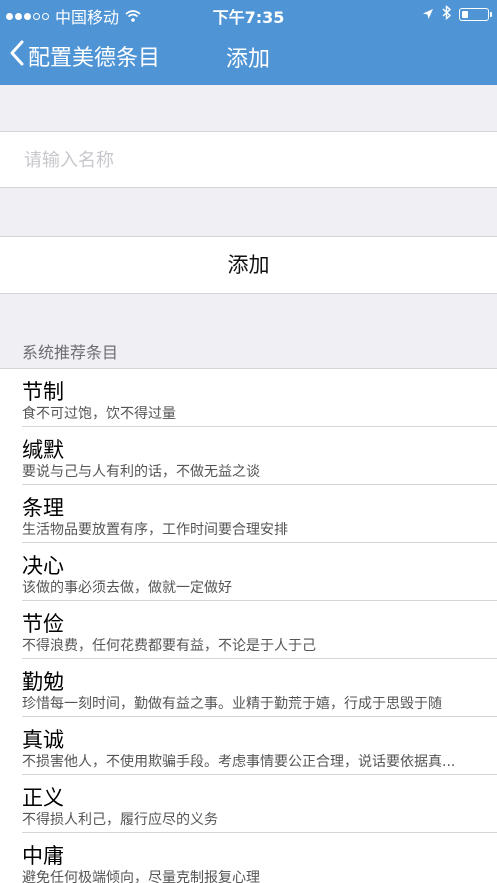  Describe the element at coordinates (248, 630) in the screenshot. I see `list-item: 节俭 不得浪费，任何花费都要有益，不论是于人于己` at that location.